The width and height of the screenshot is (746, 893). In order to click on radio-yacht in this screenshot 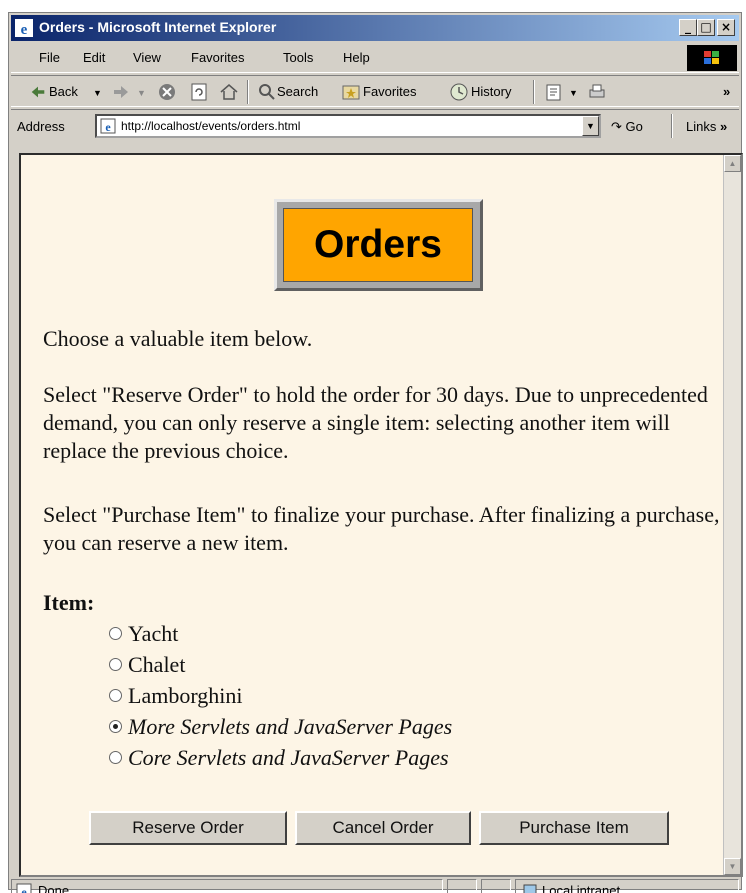, I will do `click(115, 634)`.